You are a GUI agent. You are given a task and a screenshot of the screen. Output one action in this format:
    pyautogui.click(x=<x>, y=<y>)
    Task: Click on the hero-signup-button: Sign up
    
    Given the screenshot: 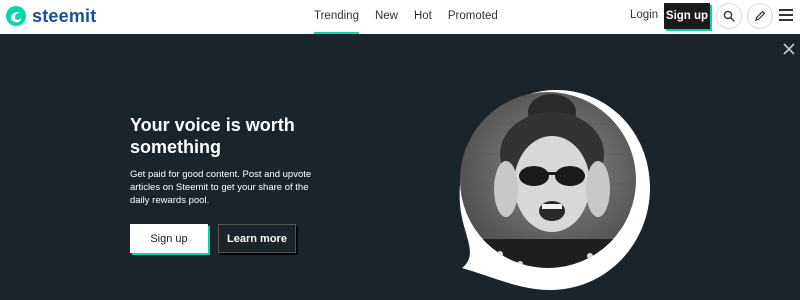 What is the action you would take?
    pyautogui.click(x=169, y=238)
    